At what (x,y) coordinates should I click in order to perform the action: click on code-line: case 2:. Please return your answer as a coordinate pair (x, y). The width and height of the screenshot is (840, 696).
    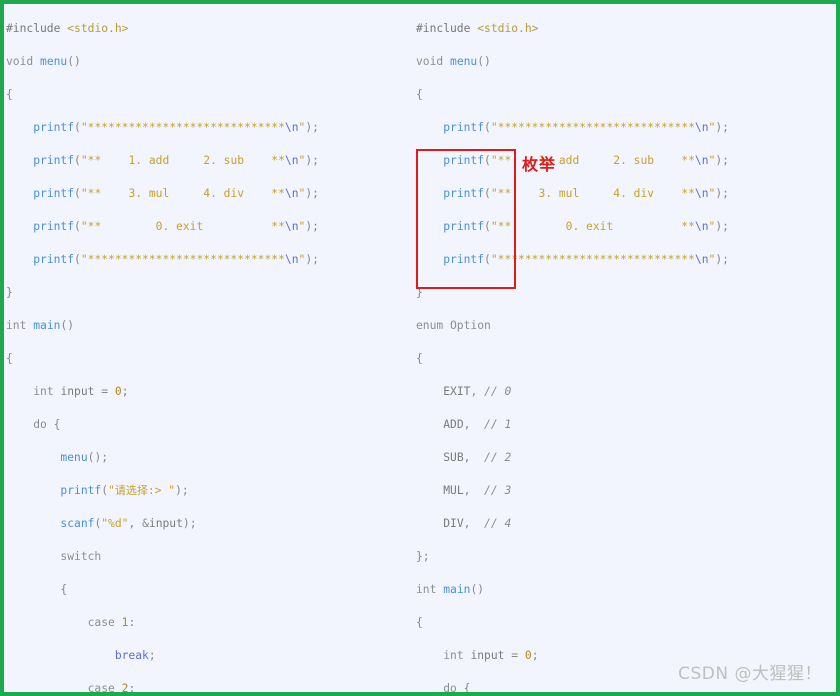
    Looking at the image, I should click on (111, 688).